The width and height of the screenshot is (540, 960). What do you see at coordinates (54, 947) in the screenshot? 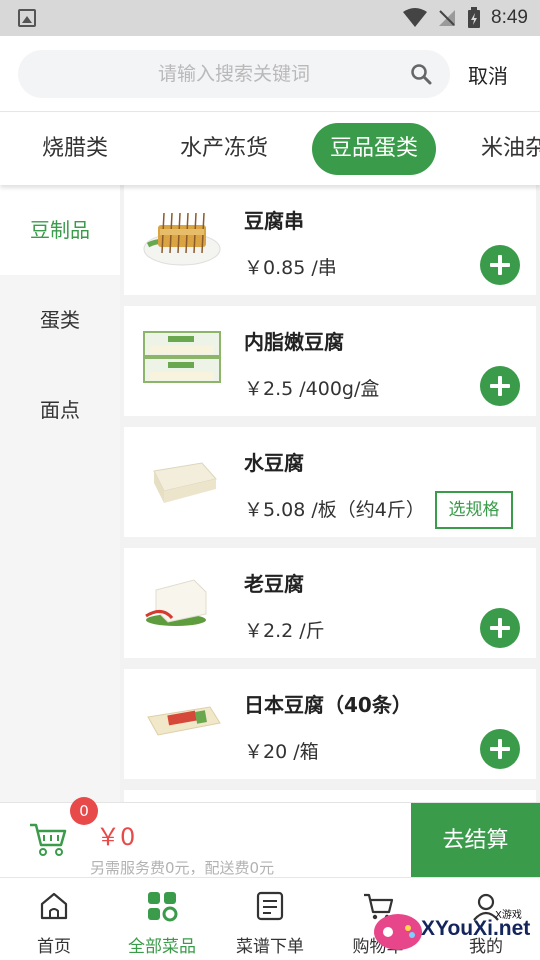
I see `nav-label: 首页` at bounding box center [54, 947].